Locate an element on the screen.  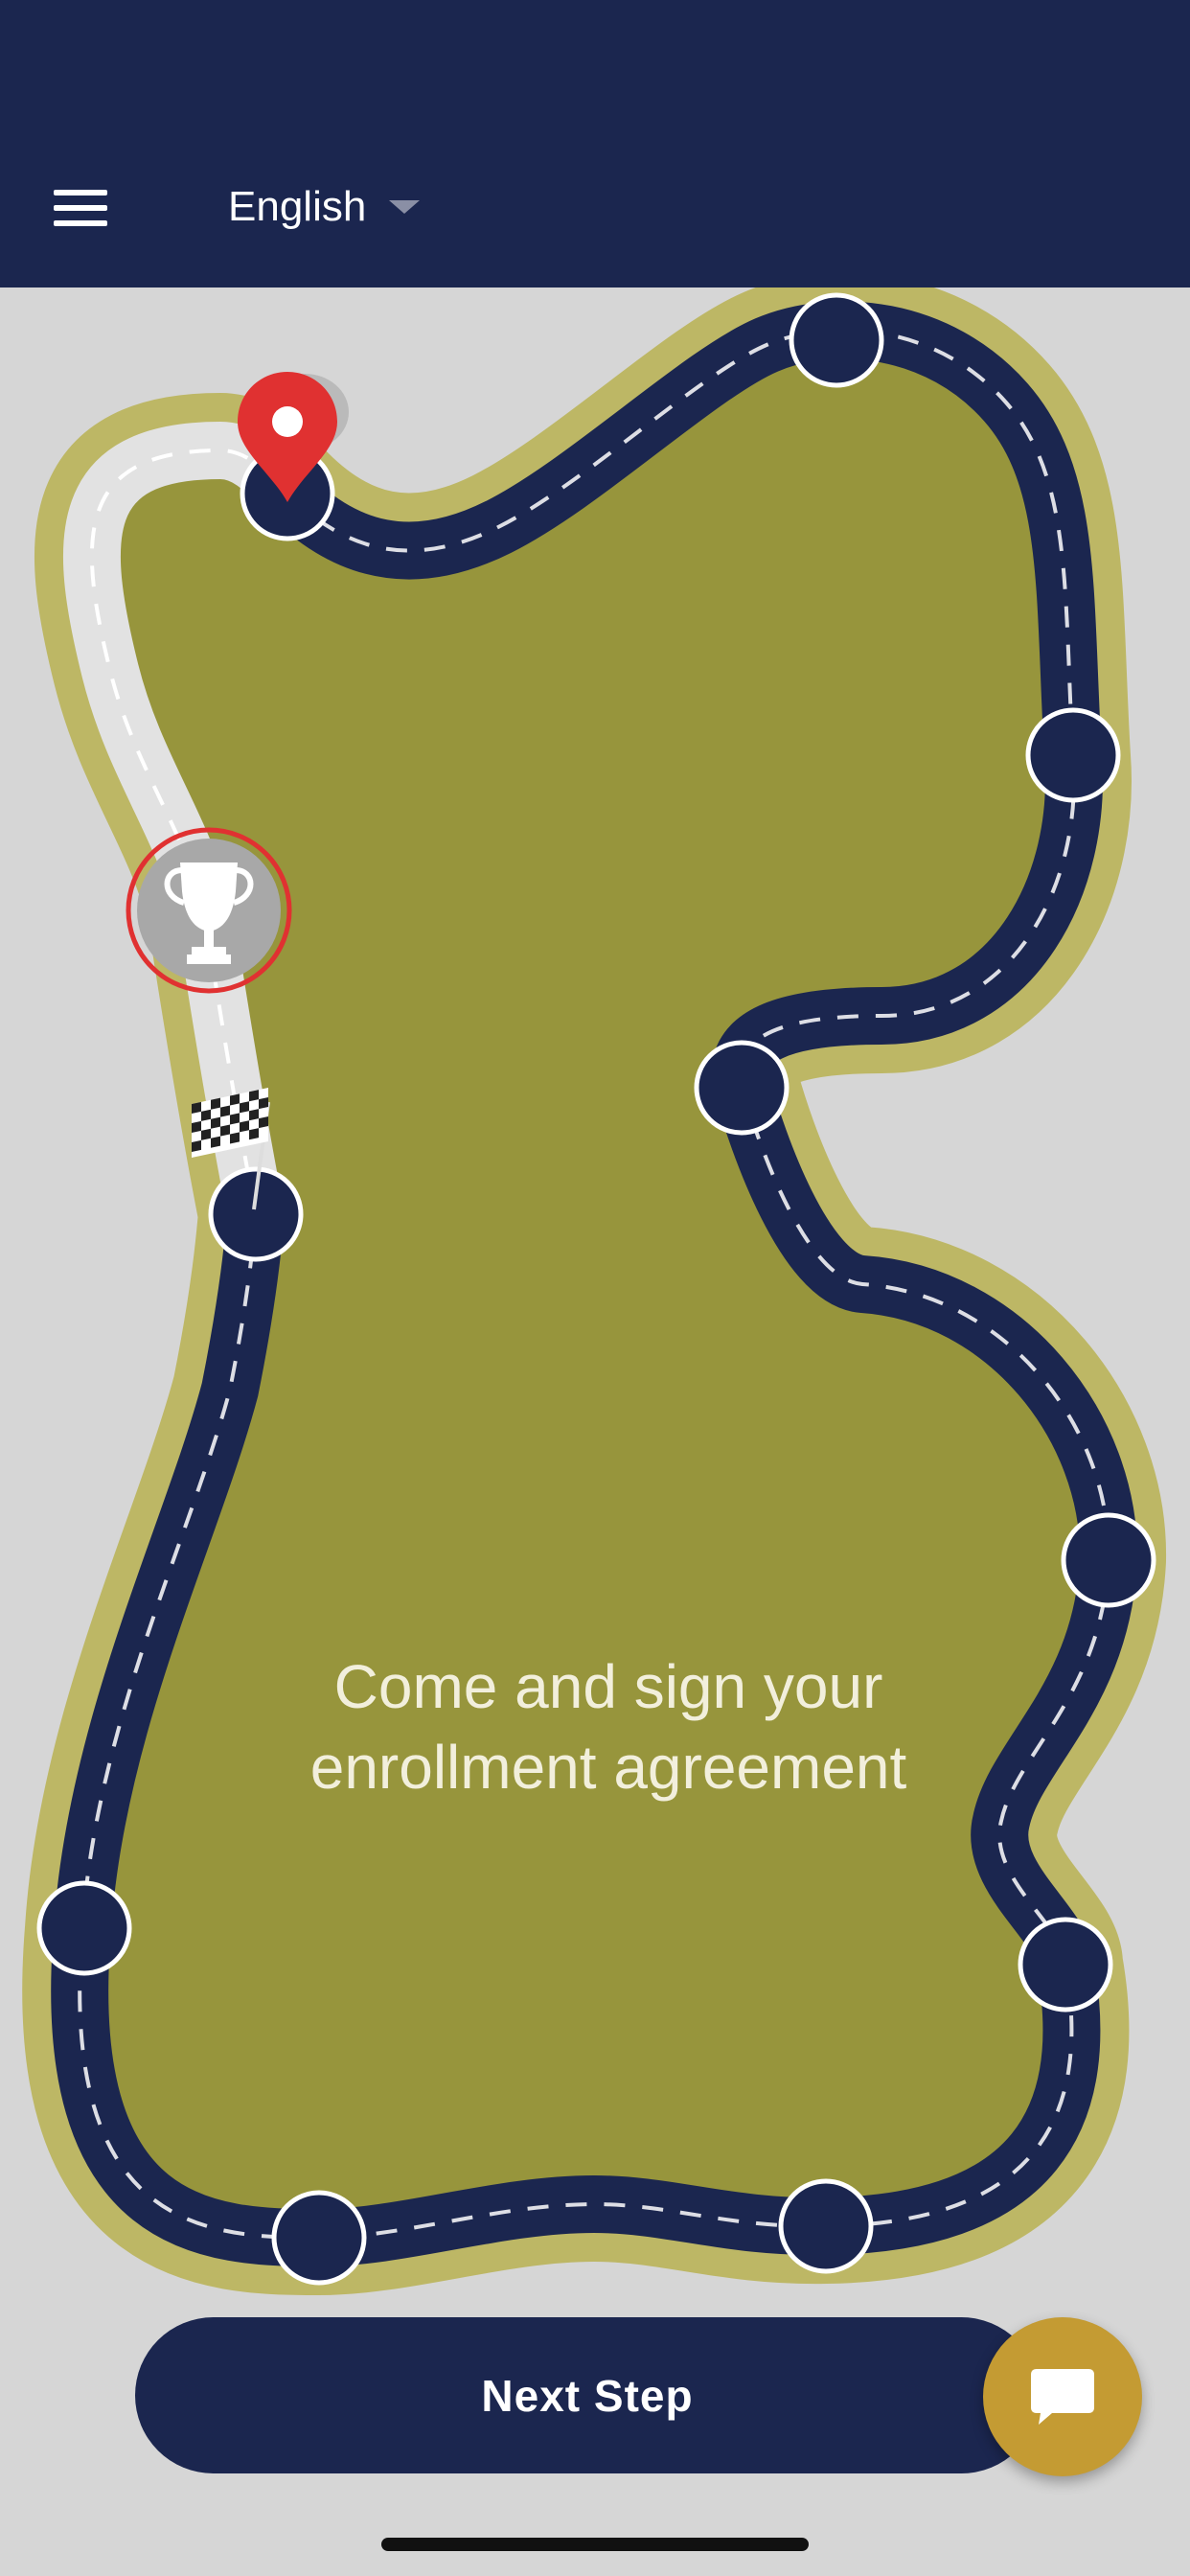
menu-button is located at coordinates (81, 211).